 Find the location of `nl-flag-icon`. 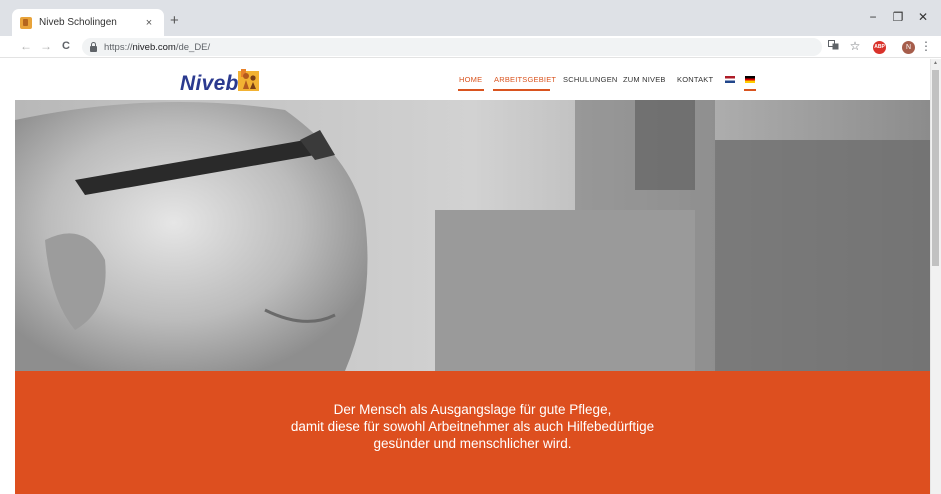

nl-flag-icon is located at coordinates (730, 79).